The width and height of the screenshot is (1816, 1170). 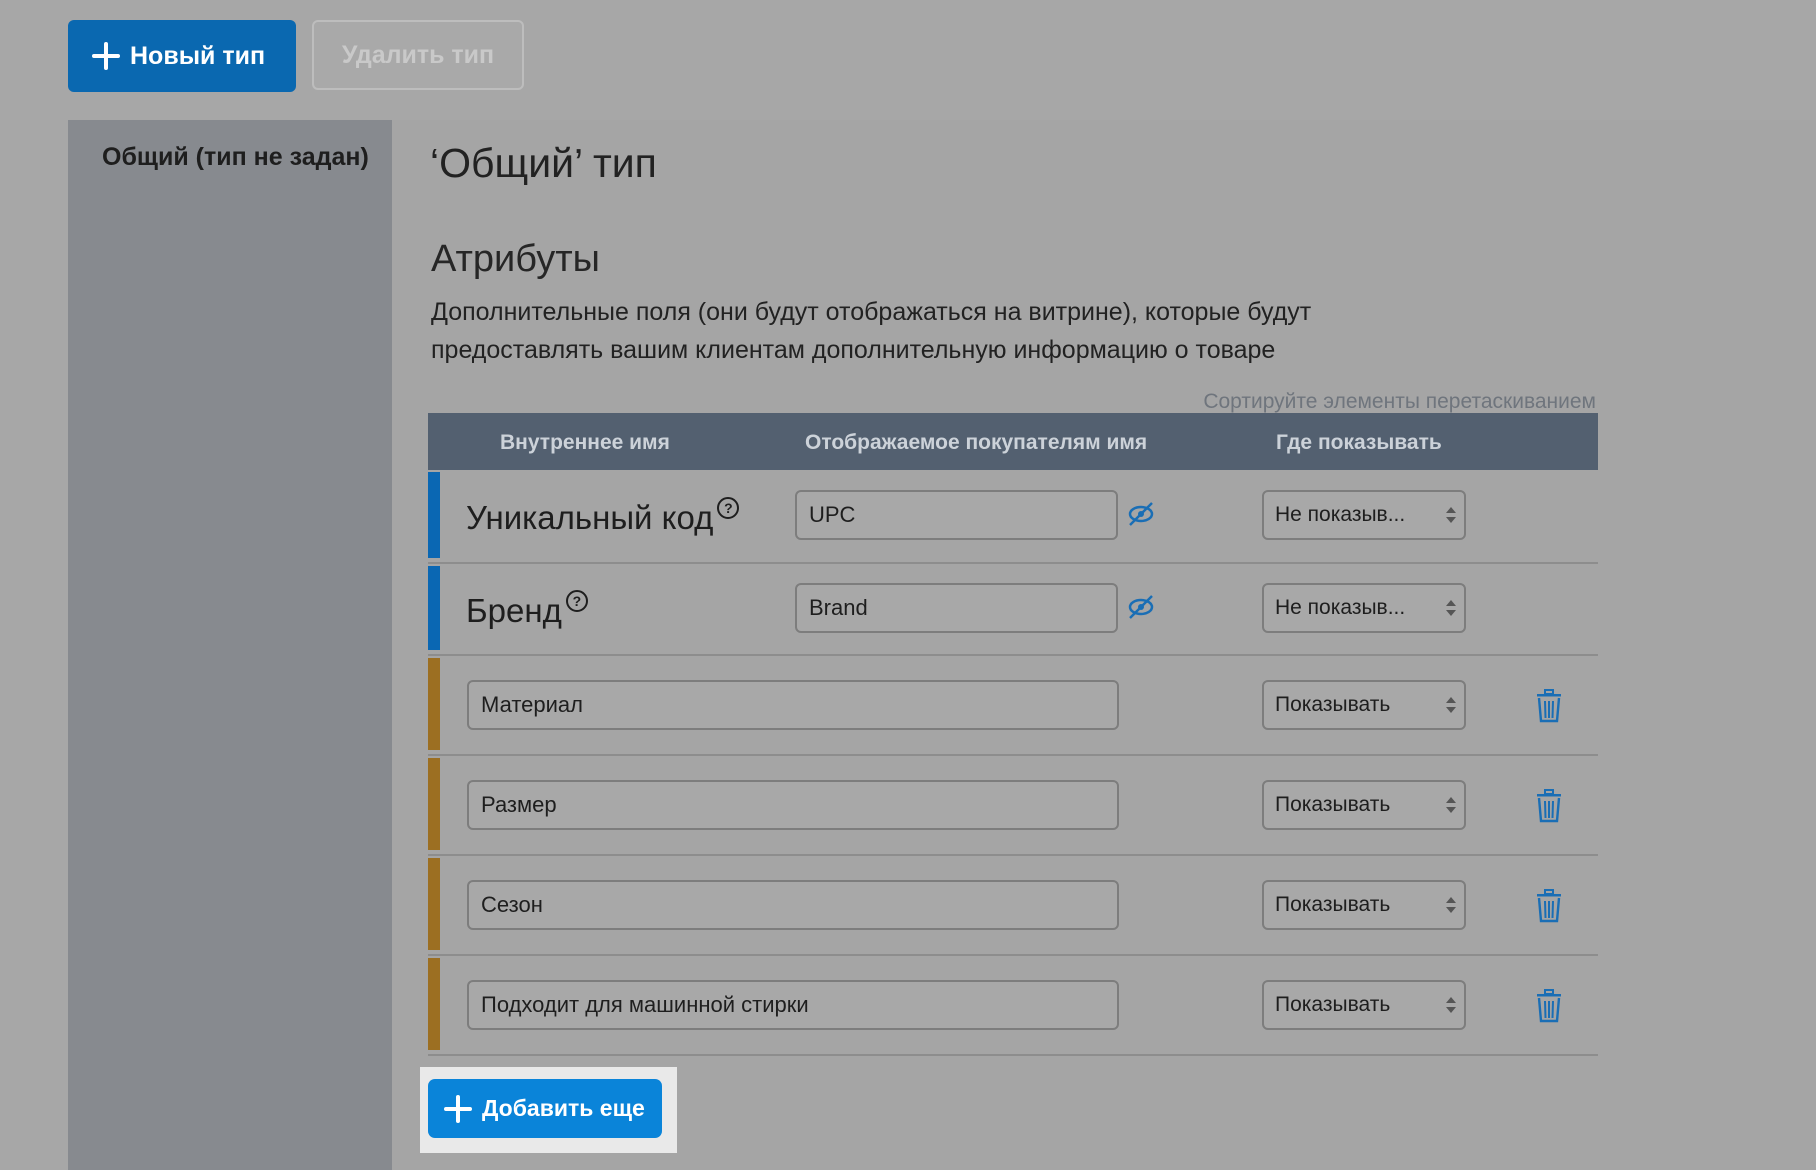 What do you see at coordinates (198, 55) in the screenshot?
I see `new-type-label: Новый тип` at bounding box center [198, 55].